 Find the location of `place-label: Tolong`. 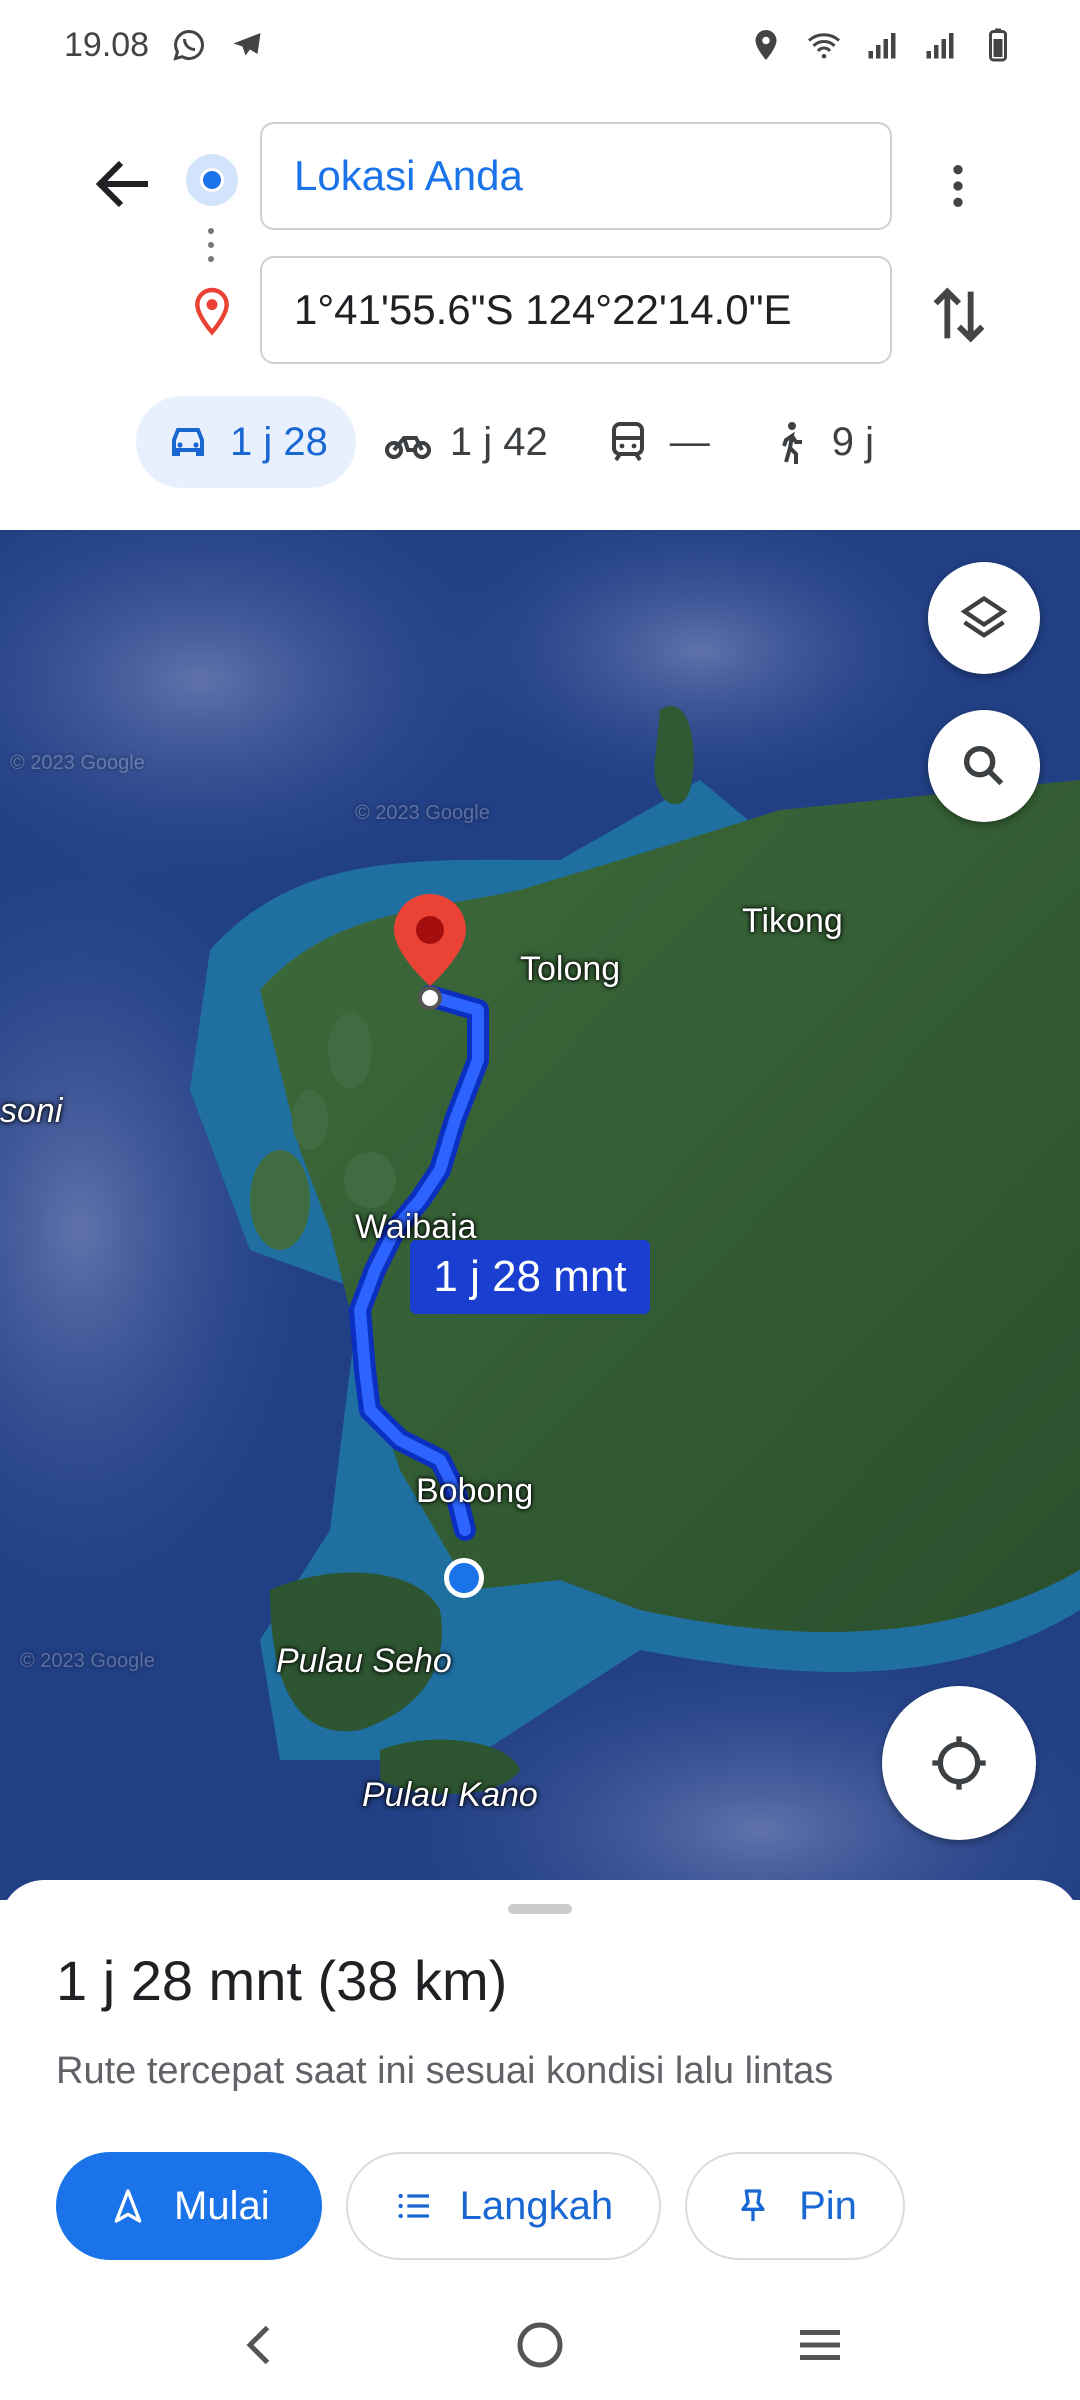

place-label: Tolong is located at coordinates (570, 969).